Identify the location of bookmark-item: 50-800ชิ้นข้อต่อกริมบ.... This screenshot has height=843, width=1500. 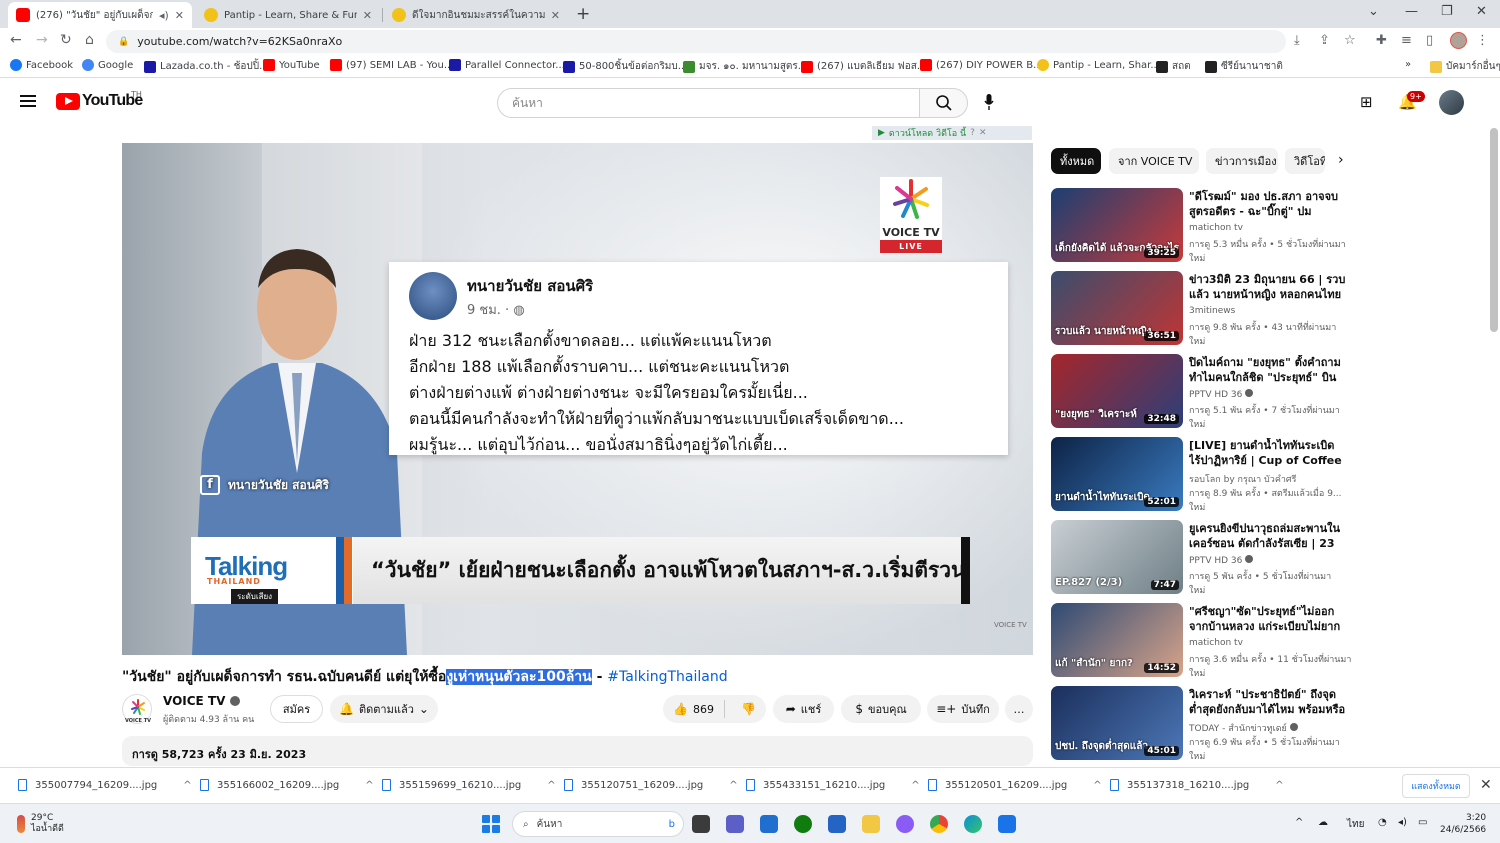
(625, 66).